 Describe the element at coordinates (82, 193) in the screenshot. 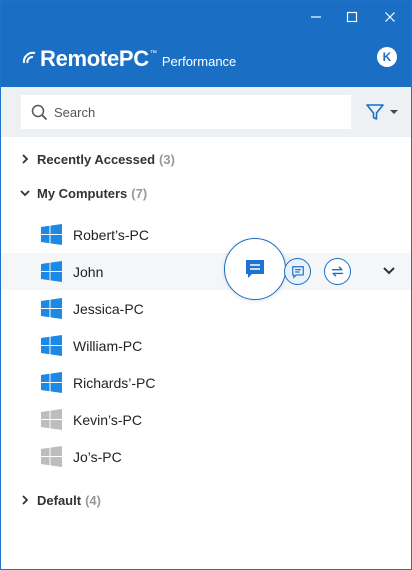

I see `group-label: My Computers` at that location.